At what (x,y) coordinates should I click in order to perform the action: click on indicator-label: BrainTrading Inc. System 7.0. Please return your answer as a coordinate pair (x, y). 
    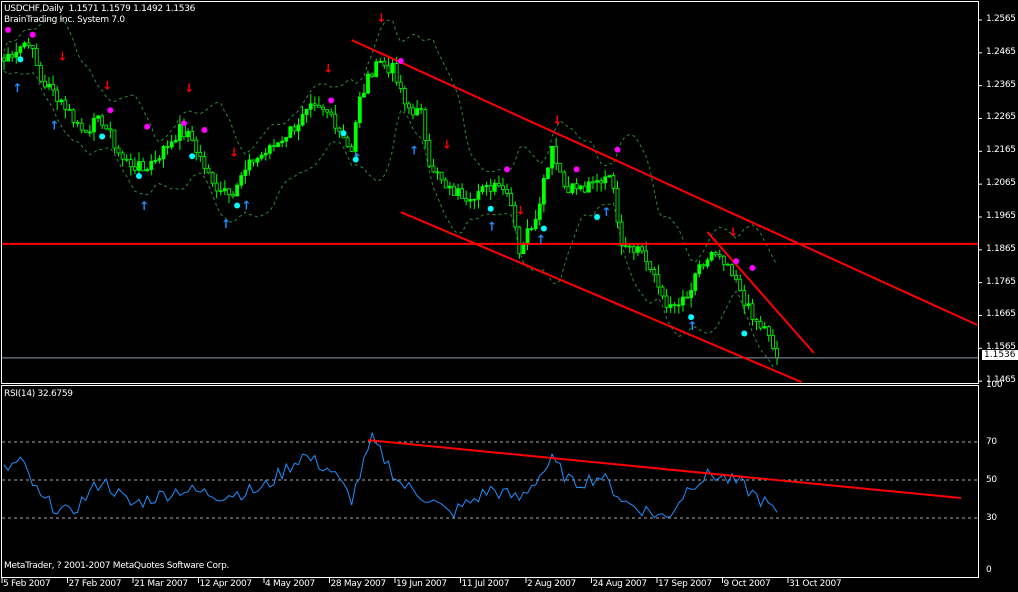
    Looking at the image, I should click on (64, 20).